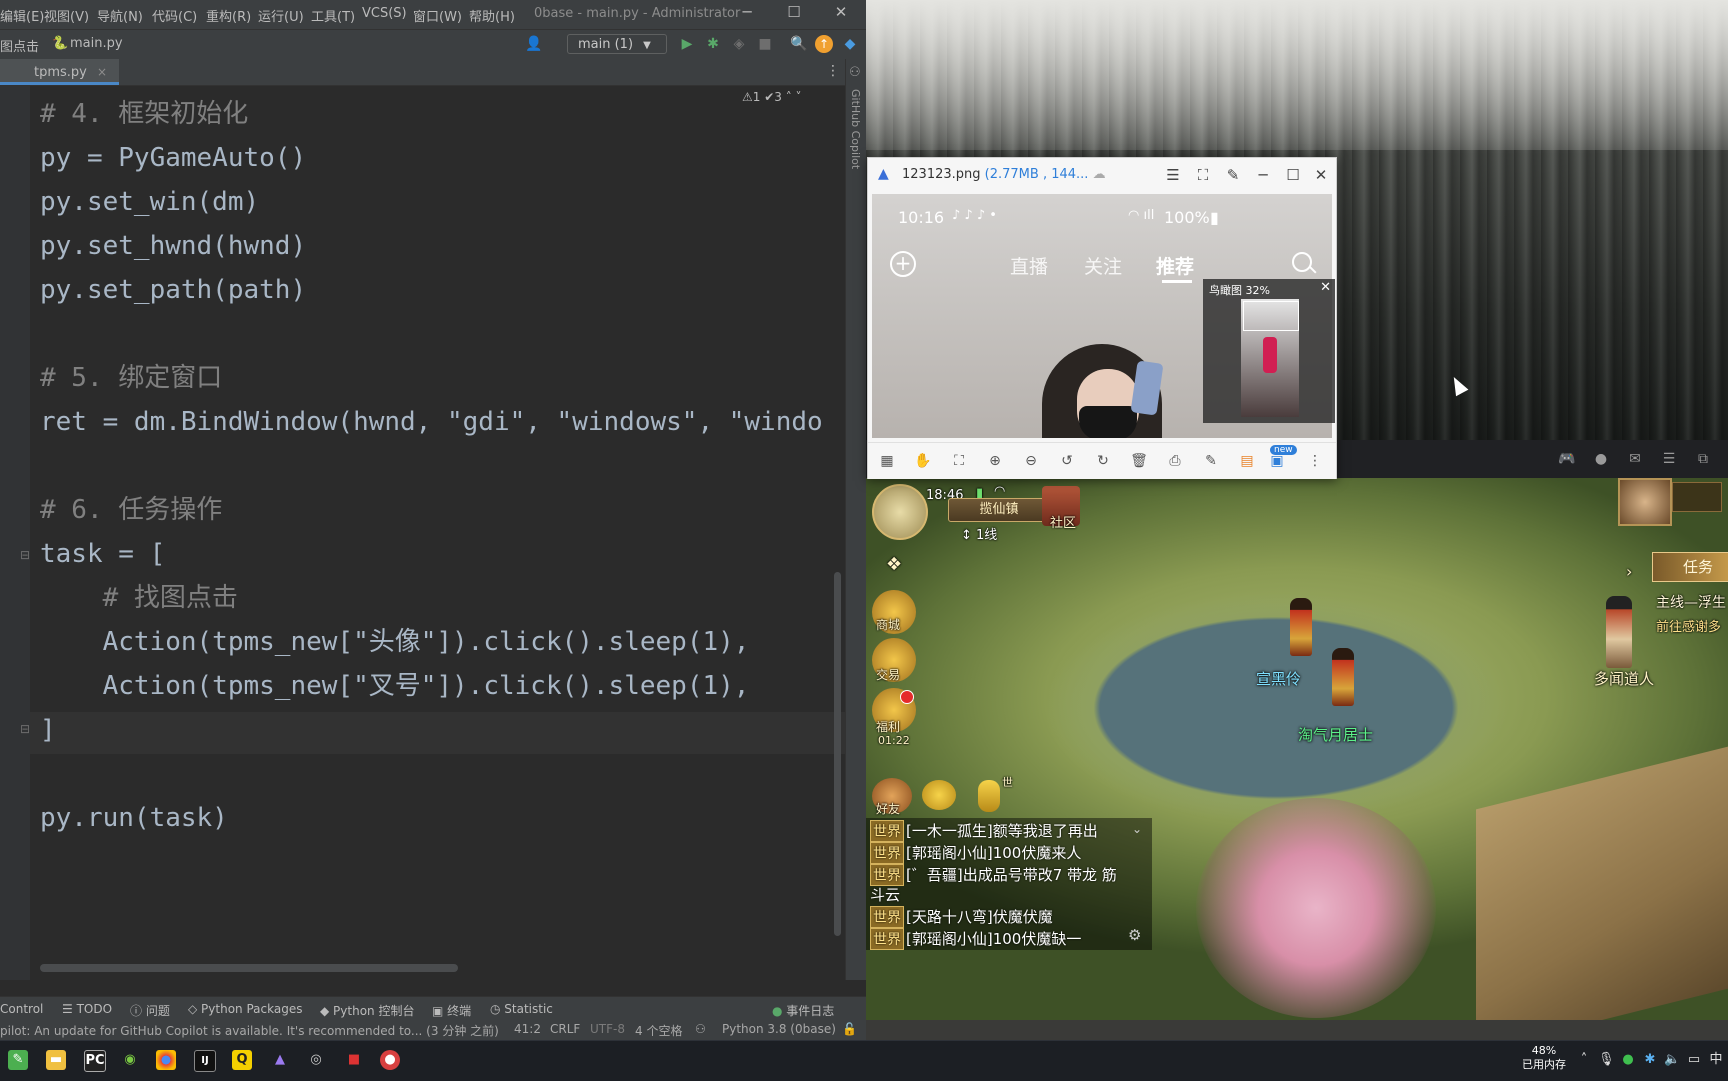 This screenshot has width=1728, height=1081. Describe the element at coordinates (1278, 678) in the screenshot. I see `npc-name: 宣黑伶` at that location.